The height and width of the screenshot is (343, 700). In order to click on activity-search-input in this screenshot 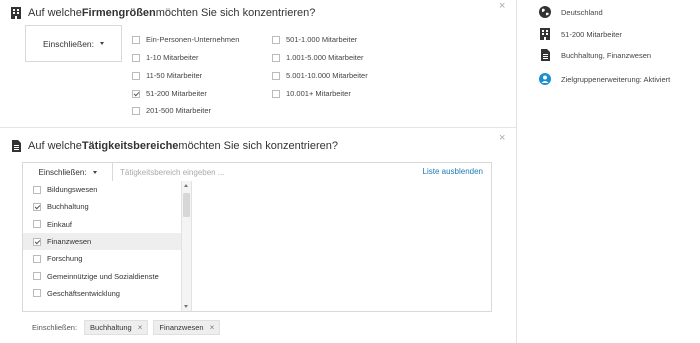, I will do `click(265, 172)`.